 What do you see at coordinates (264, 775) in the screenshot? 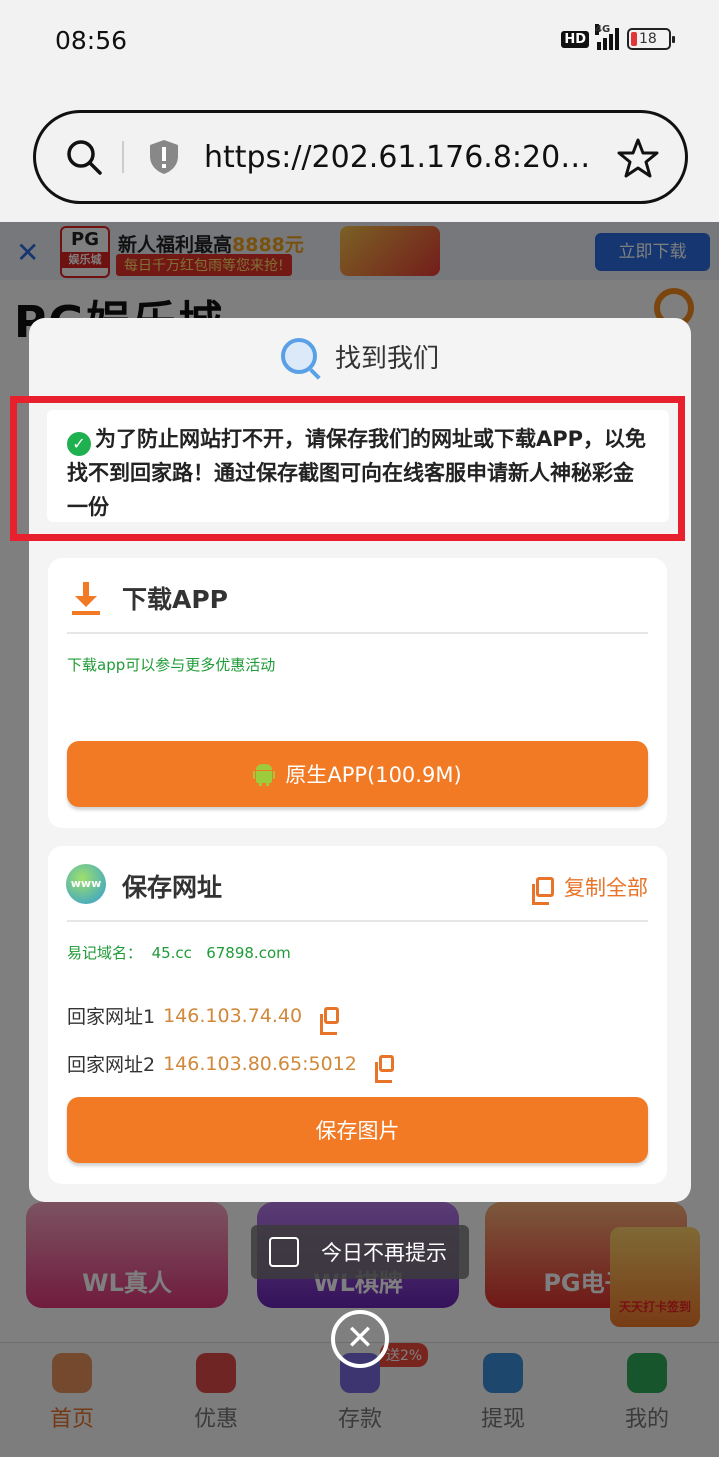
I see `android-icon` at bounding box center [264, 775].